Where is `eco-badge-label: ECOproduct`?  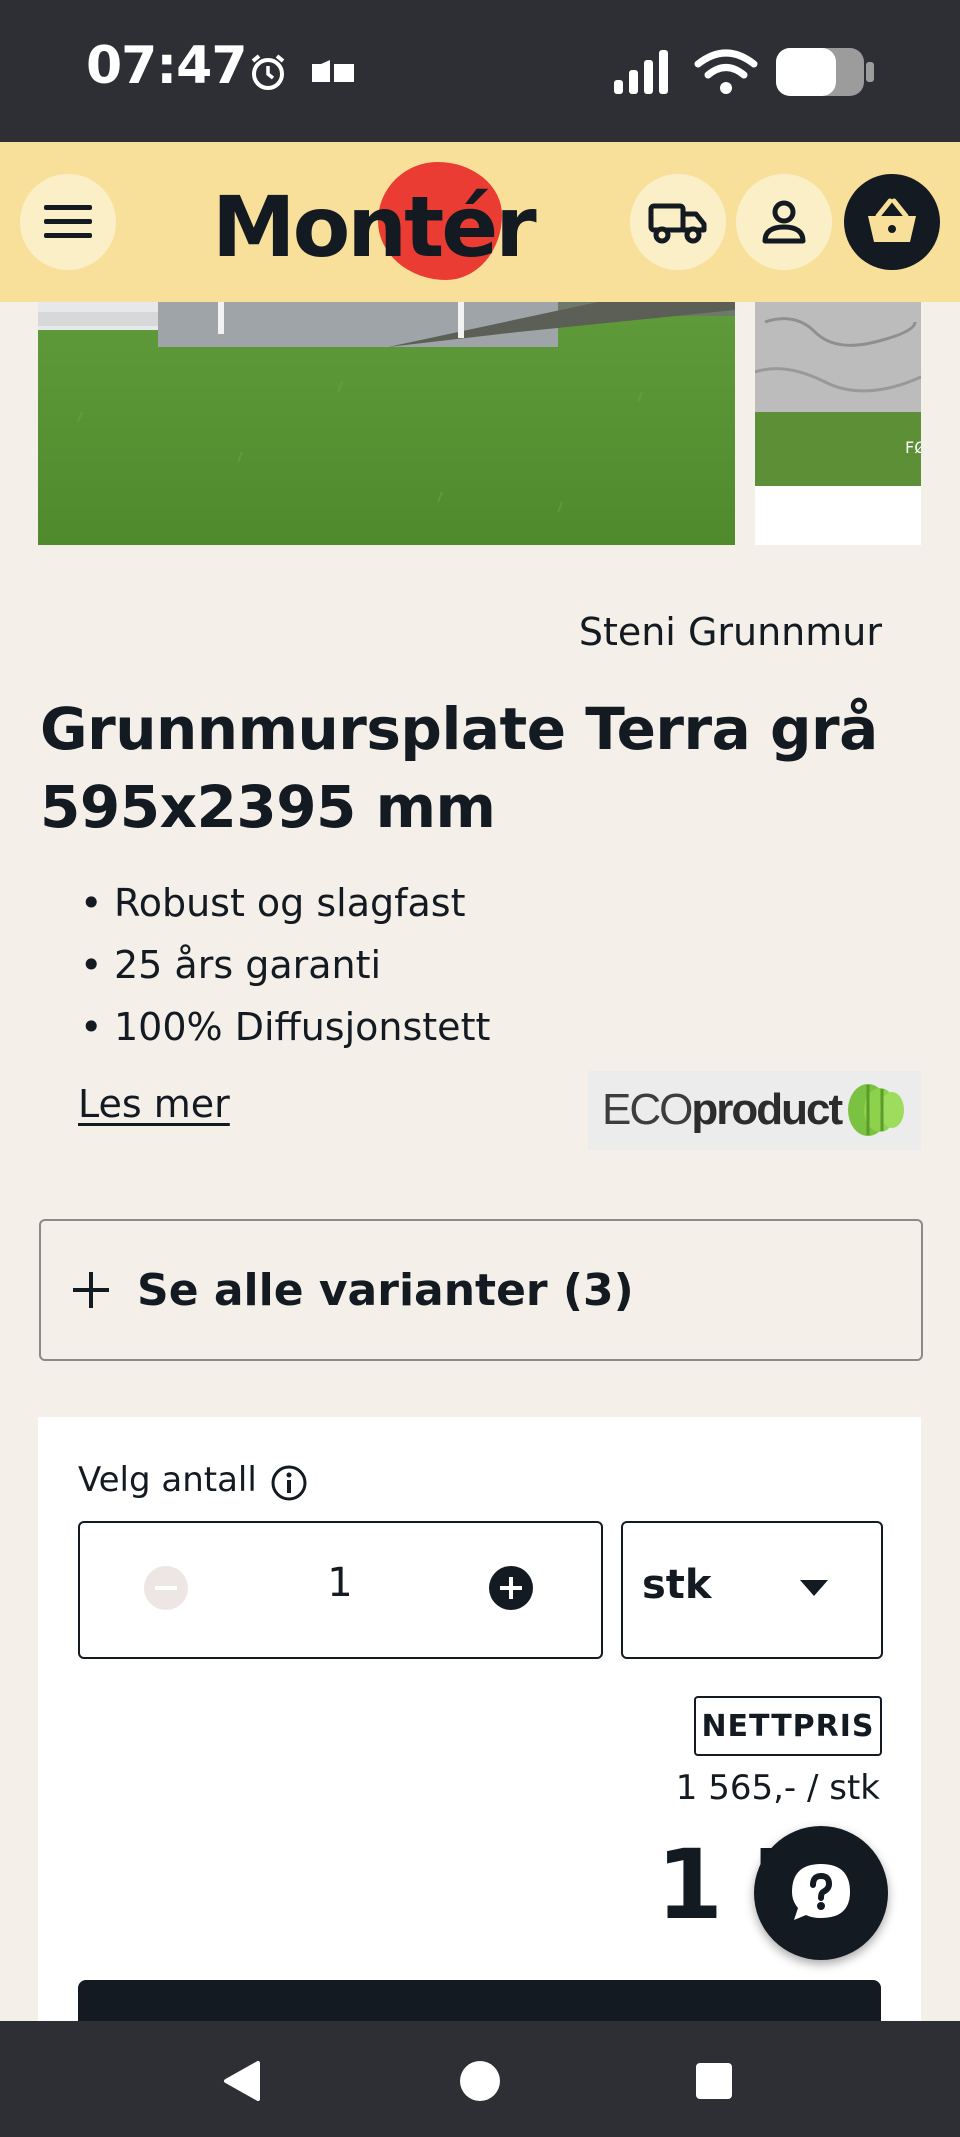 eco-badge-label: ECOproduct is located at coordinates (722, 1109).